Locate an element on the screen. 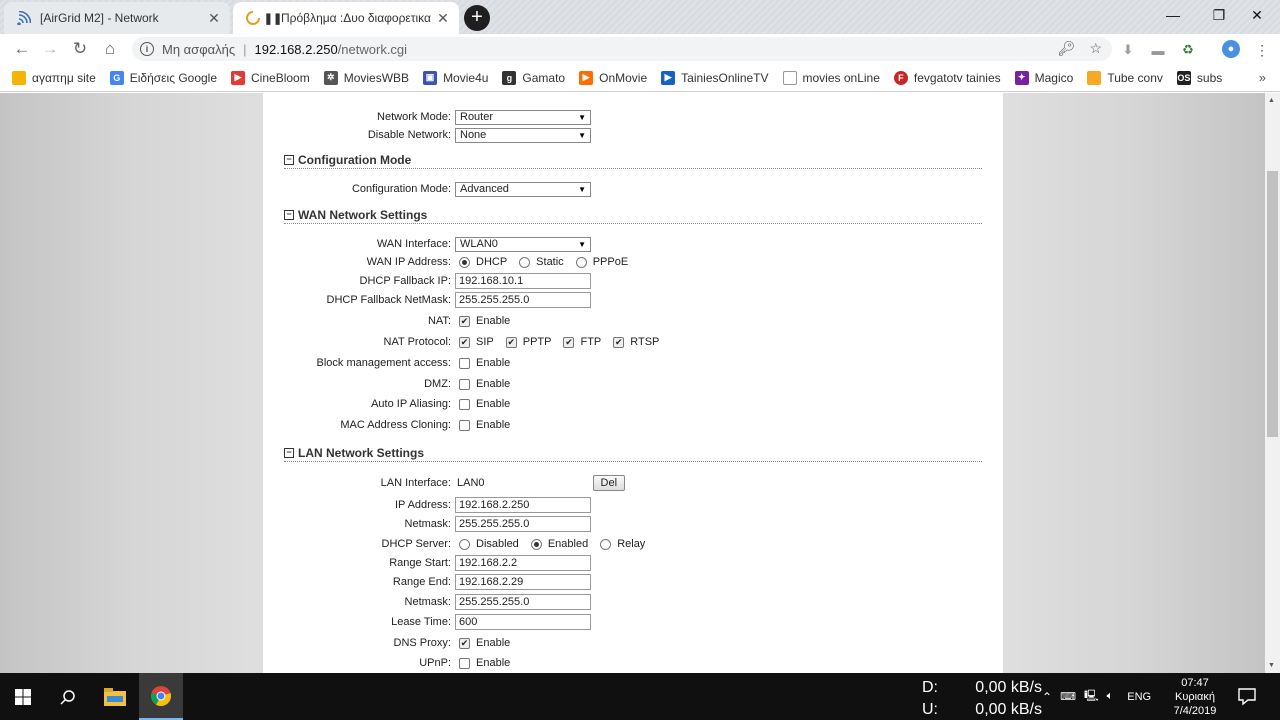 The width and height of the screenshot is (1280, 720). chevron-up-icon: ⌃ is located at coordinates (1047, 697).